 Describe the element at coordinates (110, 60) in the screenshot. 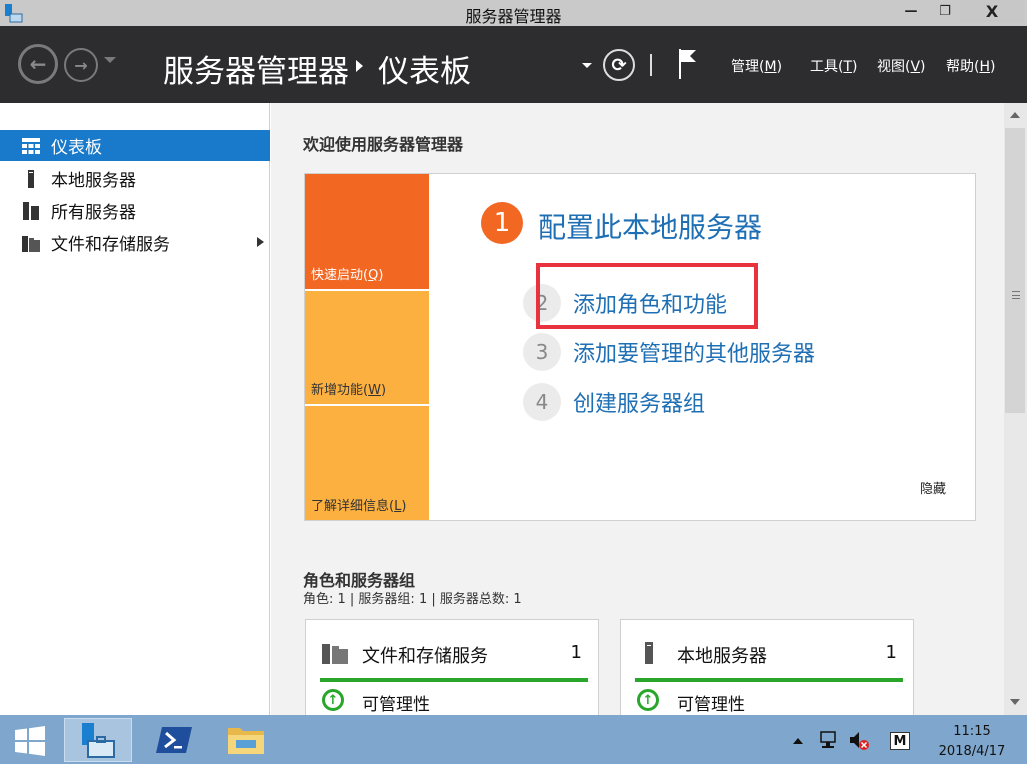

I see `history-dropdown-icon` at that location.